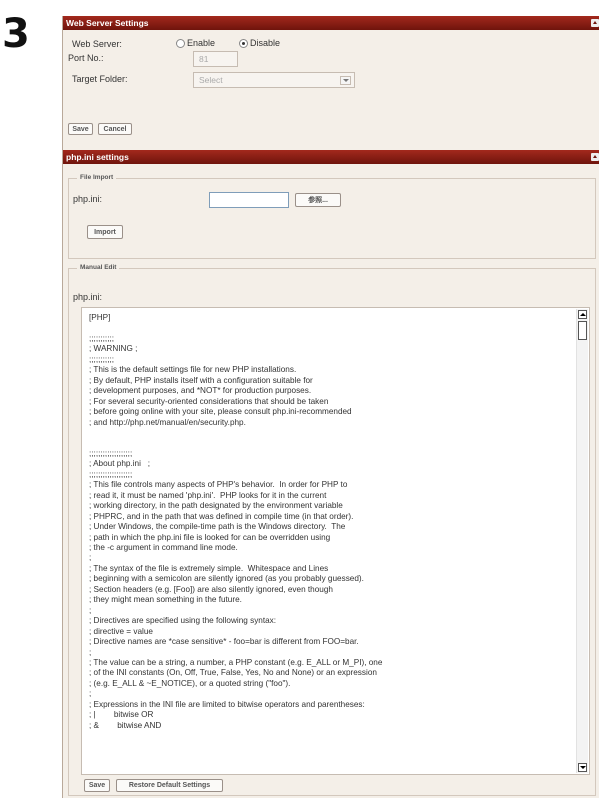 The width and height of the screenshot is (599, 798). What do you see at coordinates (582, 330) in the screenshot?
I see `scroll-thumb` at bounding box center [582, 330].